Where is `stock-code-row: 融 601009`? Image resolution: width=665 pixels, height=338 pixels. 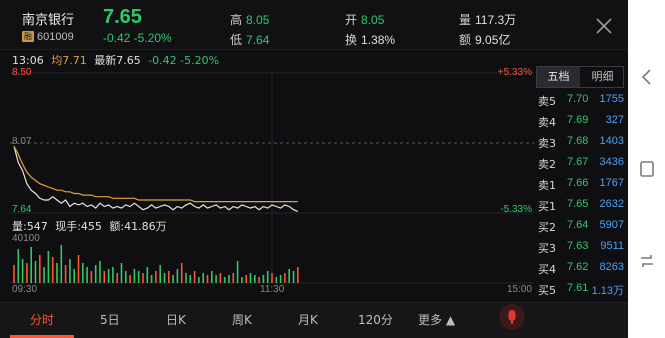 stock-code-row: 融 601009 is located at coordinates (48, 37).